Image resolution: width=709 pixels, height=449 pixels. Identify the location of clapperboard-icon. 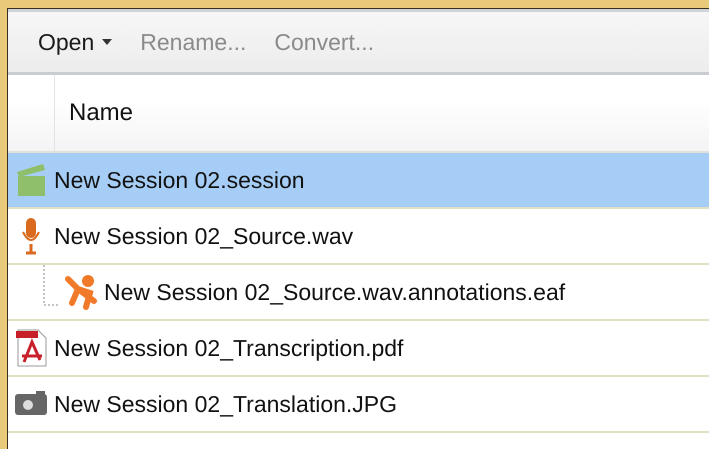
(31, 180).